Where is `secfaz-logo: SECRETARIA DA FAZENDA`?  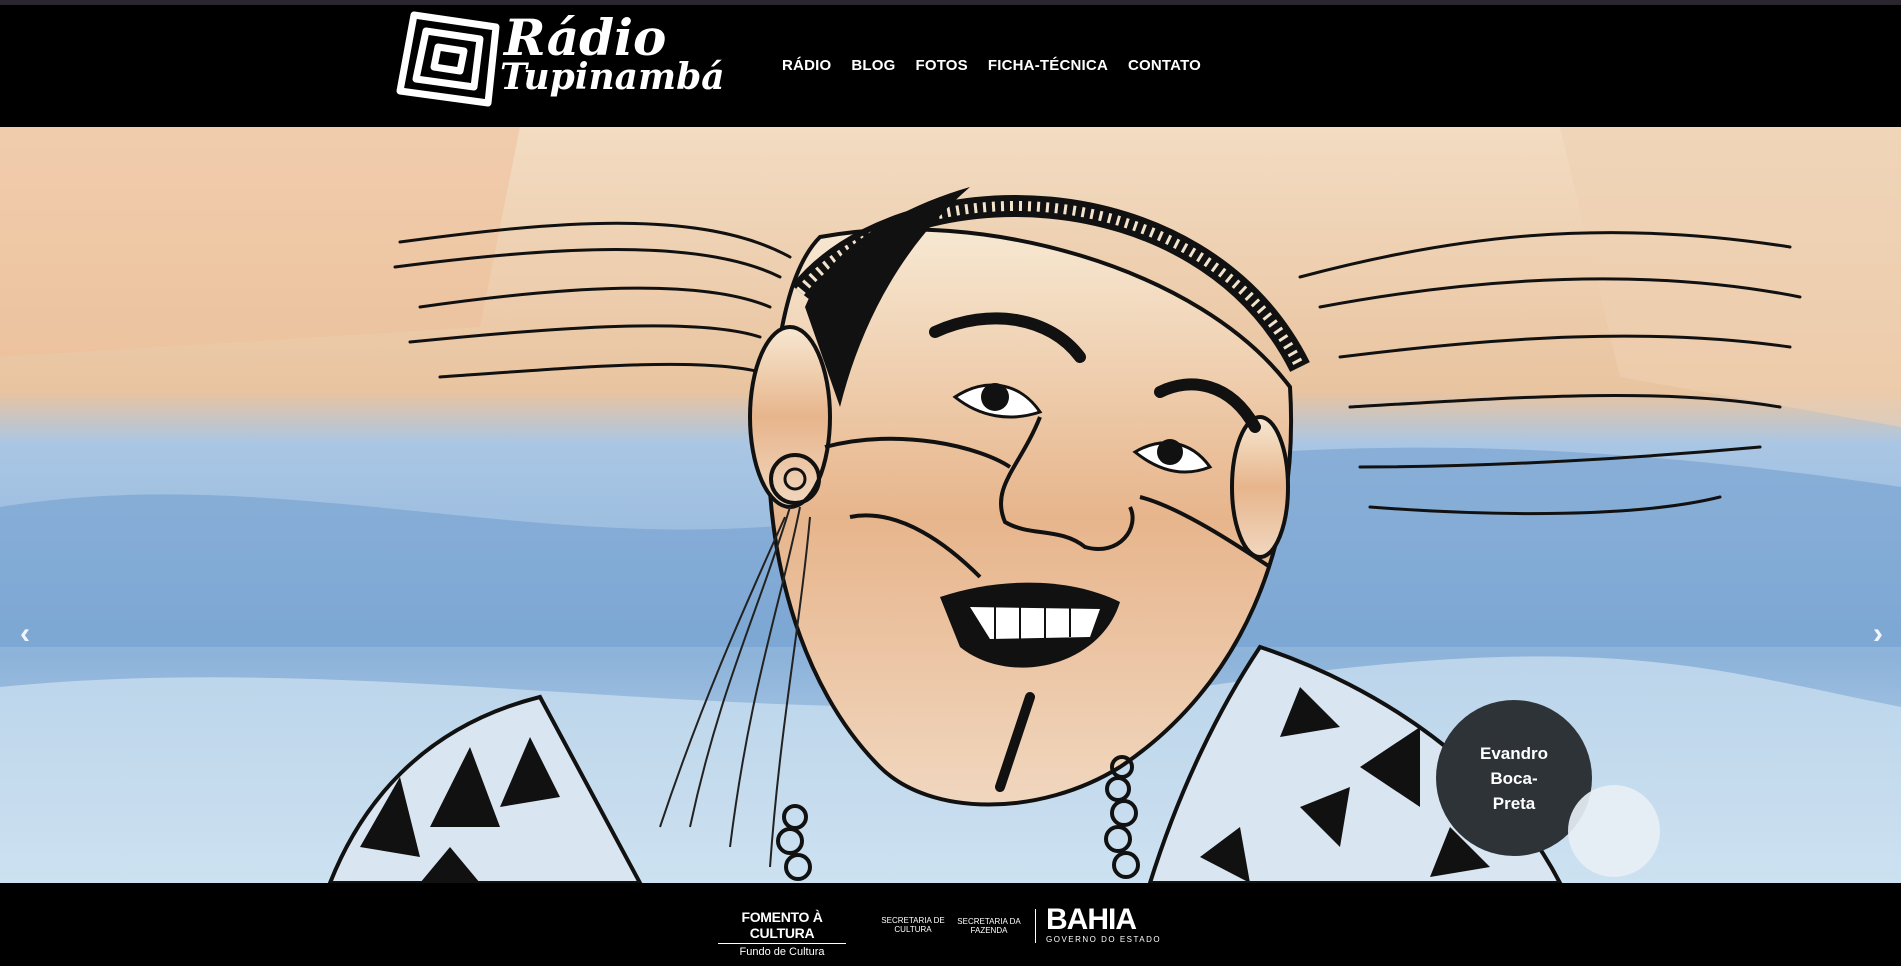 secfaz-logo: SECRETARIA DA FAZENDA is located at coordinates (989, 926).